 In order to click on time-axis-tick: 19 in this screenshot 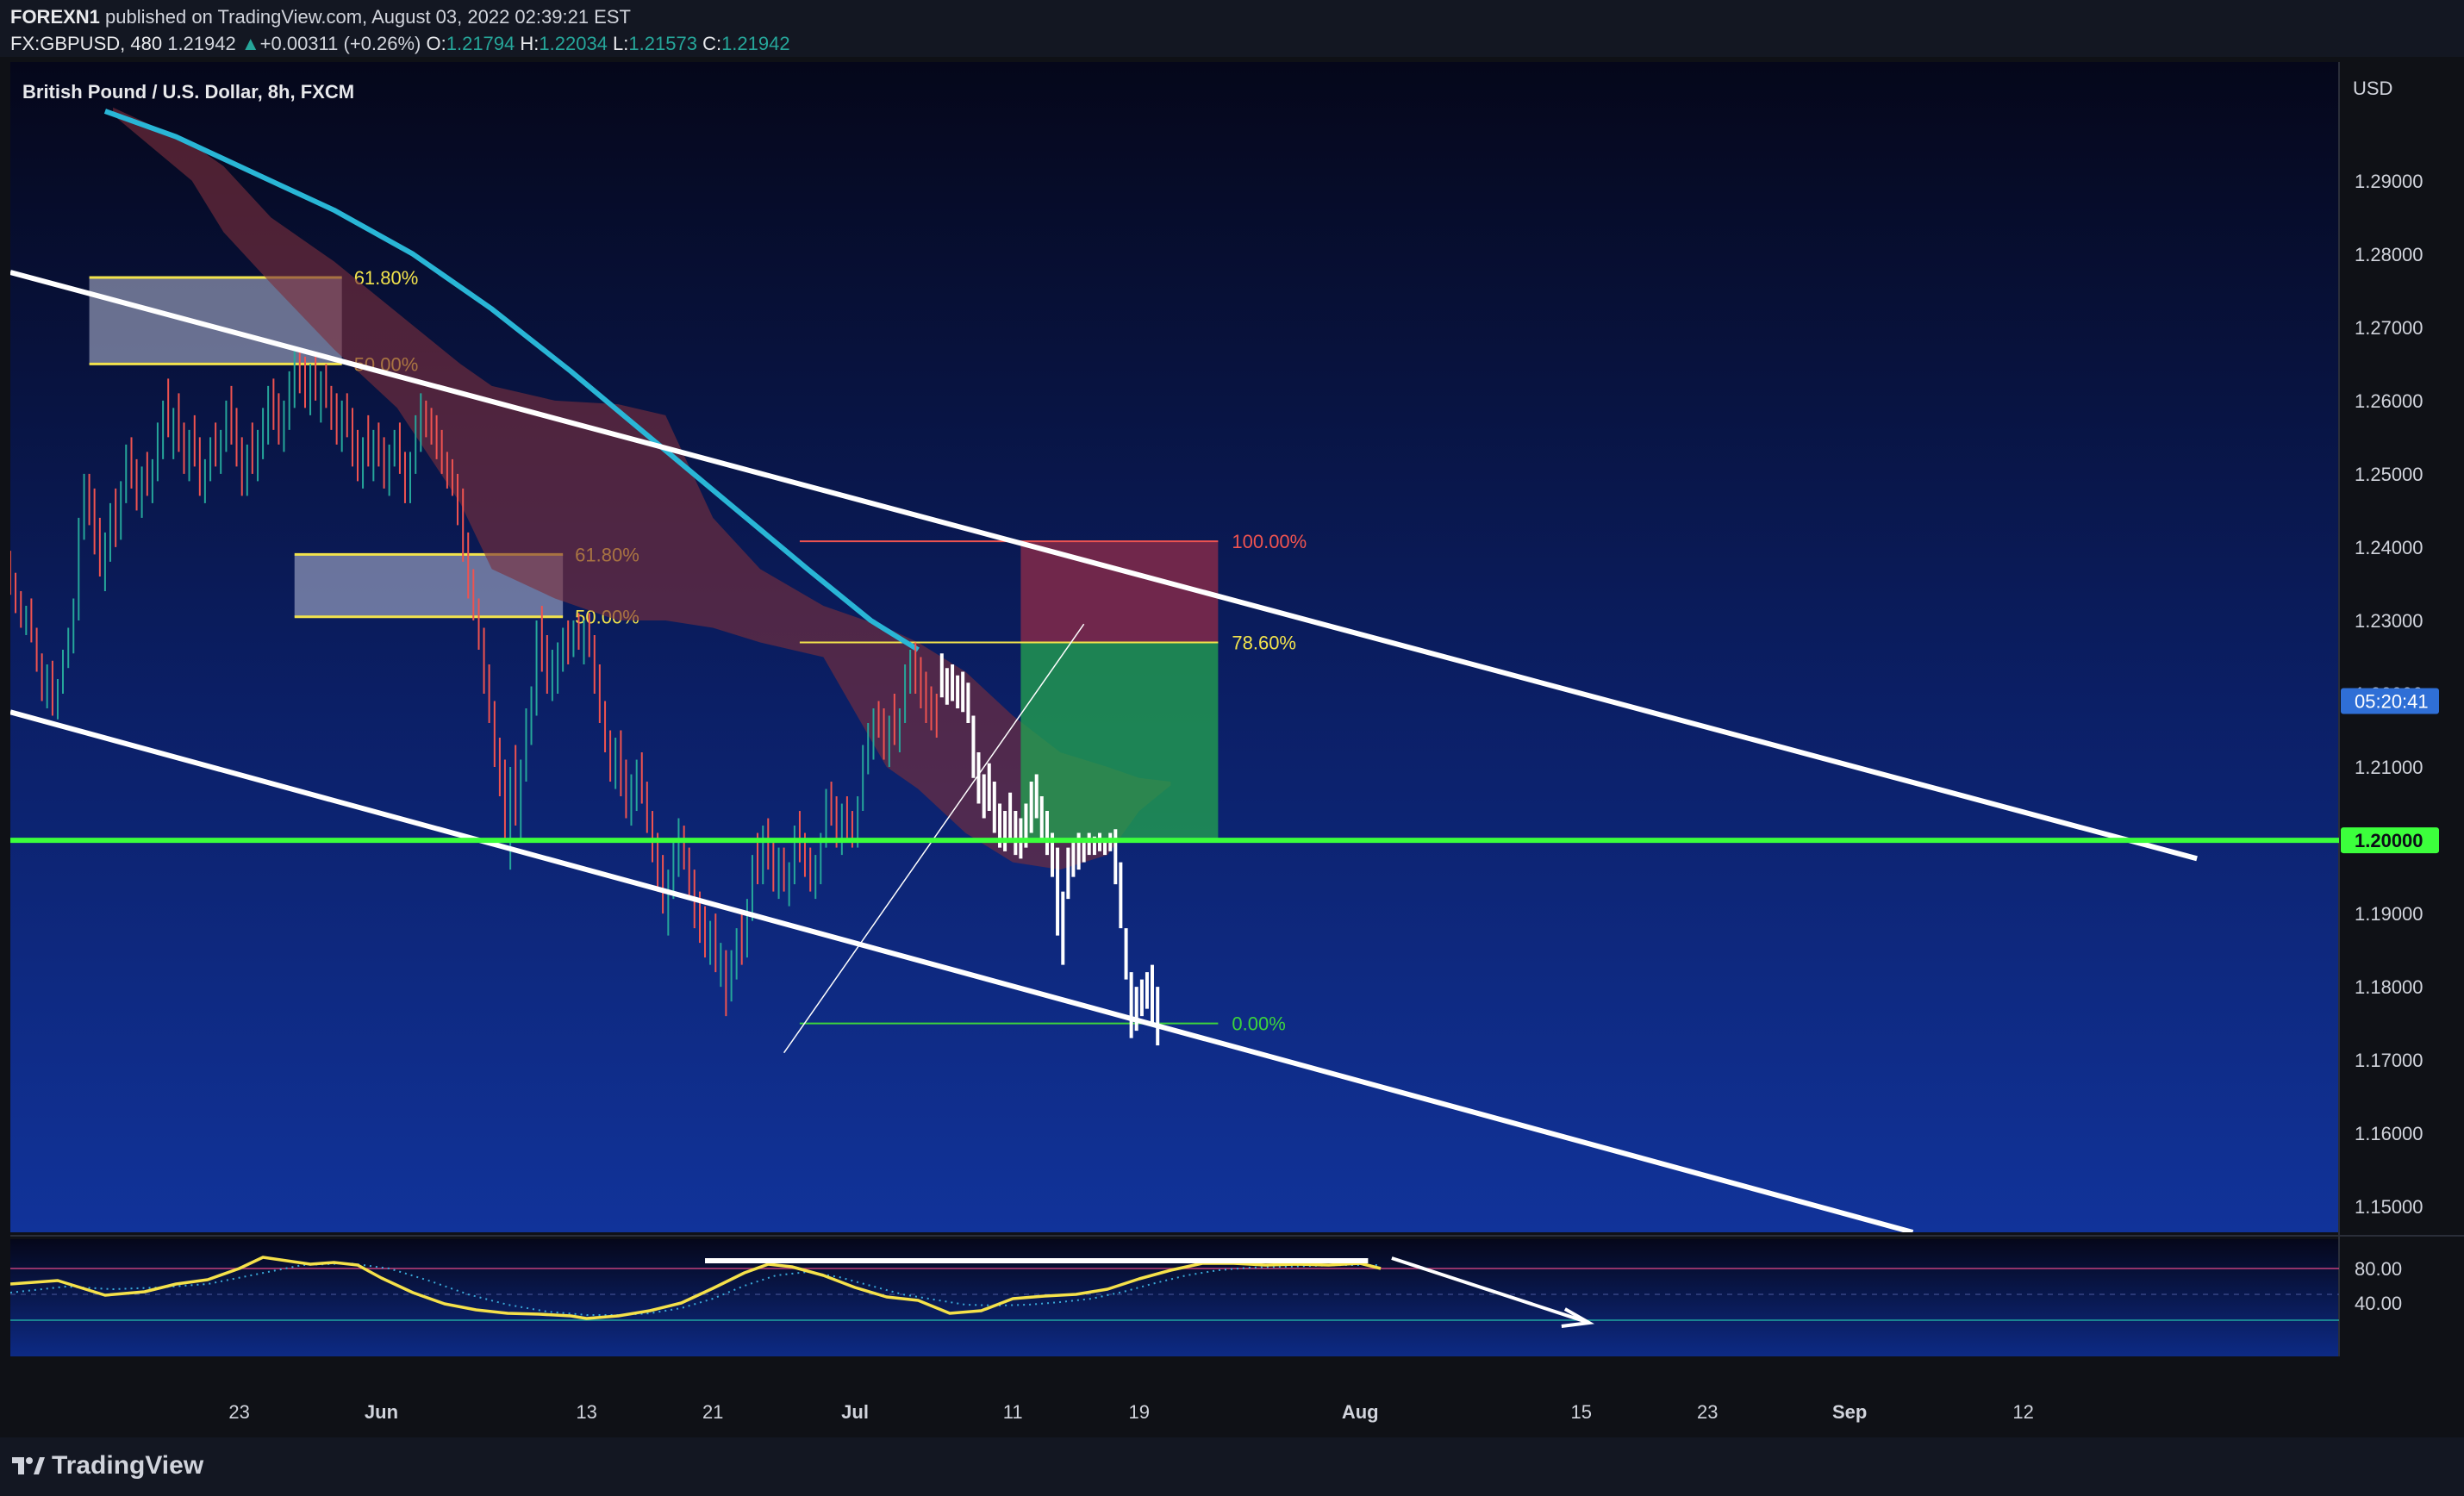, I will do `click(1139, 1412)`.